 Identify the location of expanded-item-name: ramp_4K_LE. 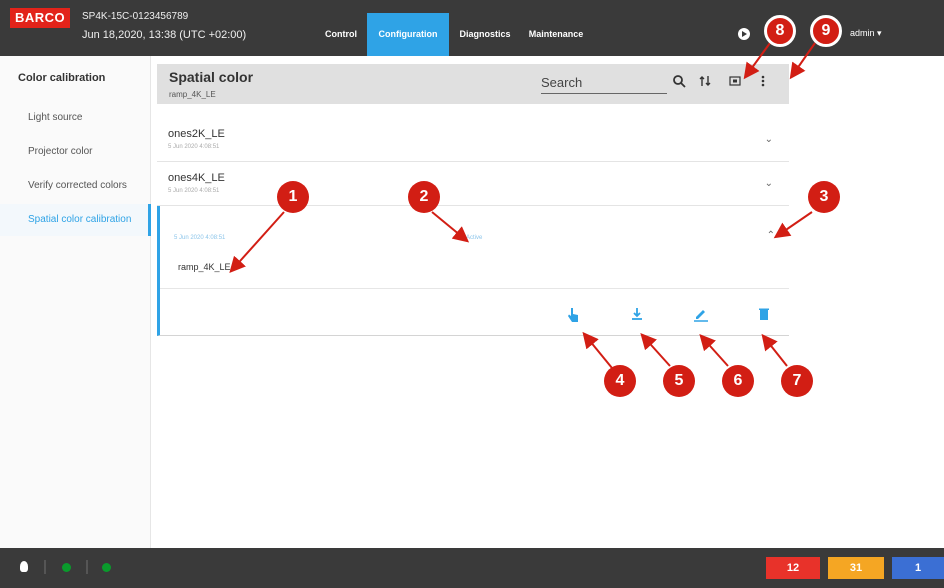
(204, 267).